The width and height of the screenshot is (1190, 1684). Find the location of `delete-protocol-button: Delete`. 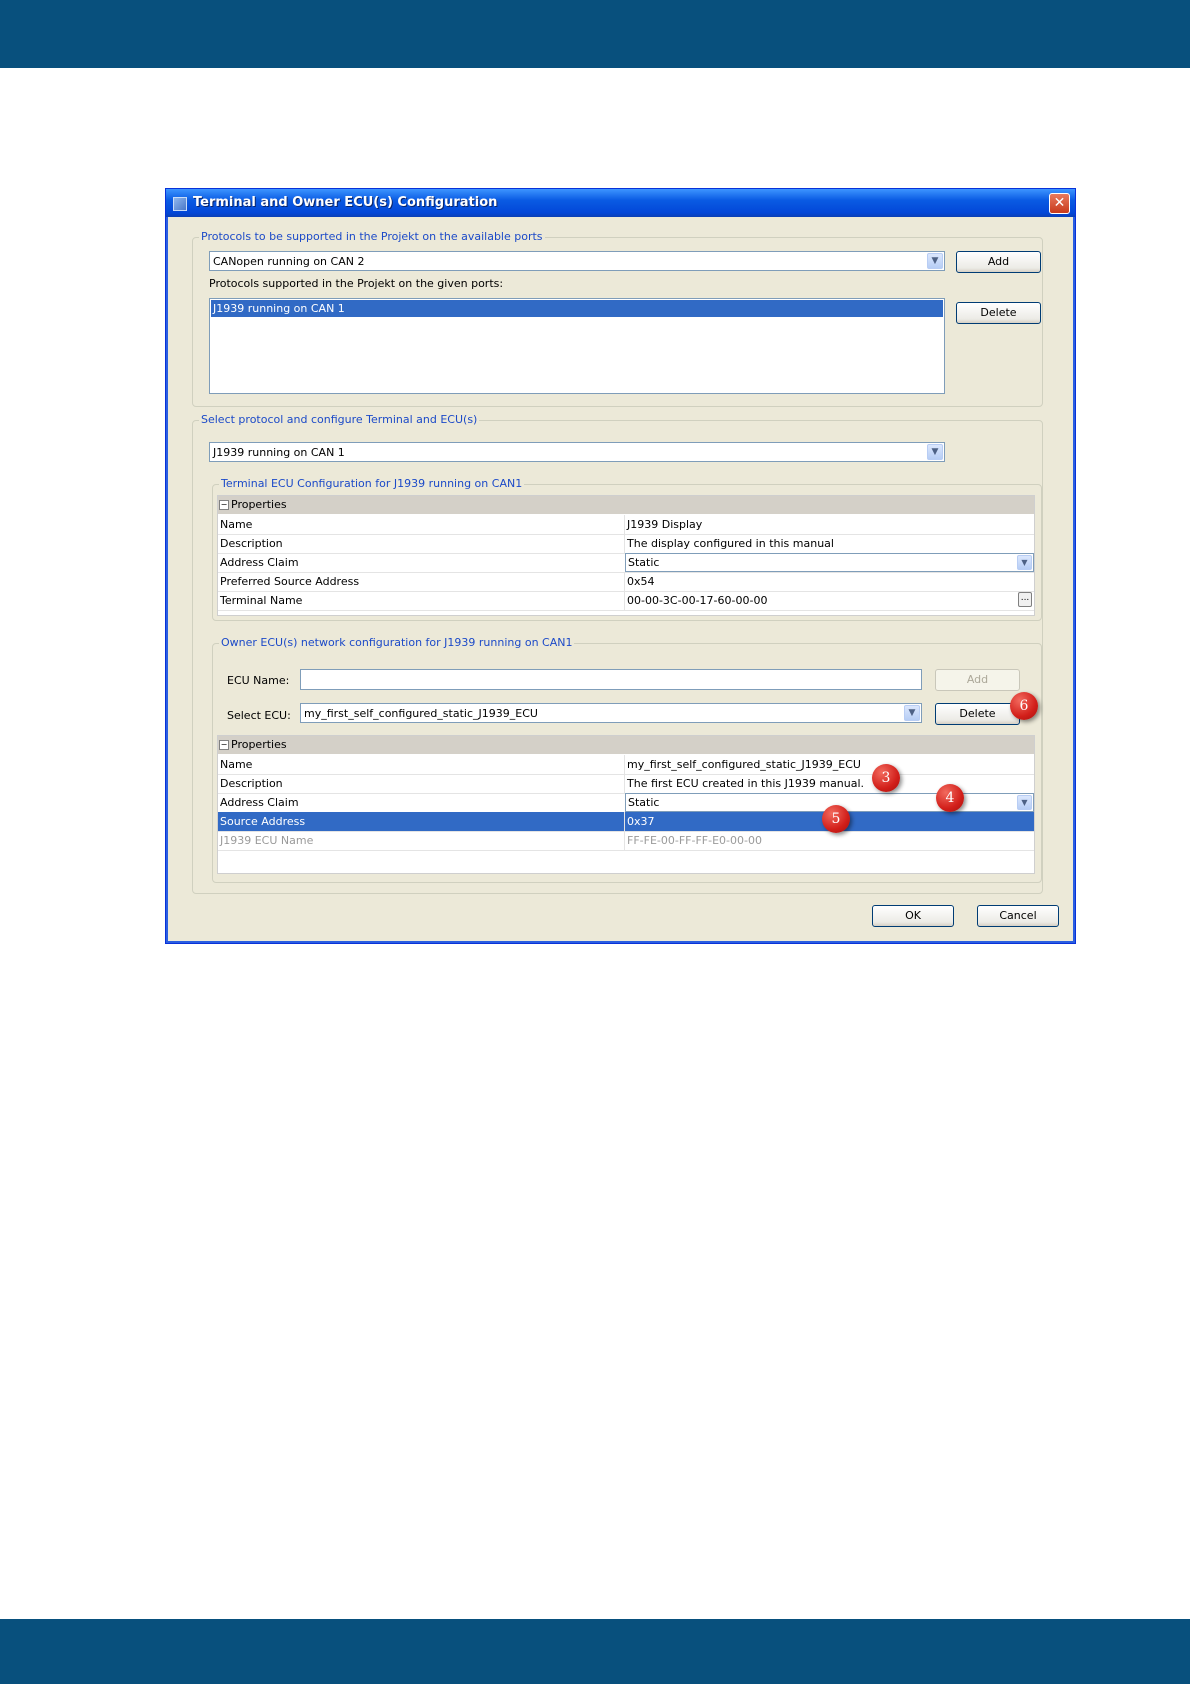

delete-protocol-button: Delete is located at coordinates (998, 313).